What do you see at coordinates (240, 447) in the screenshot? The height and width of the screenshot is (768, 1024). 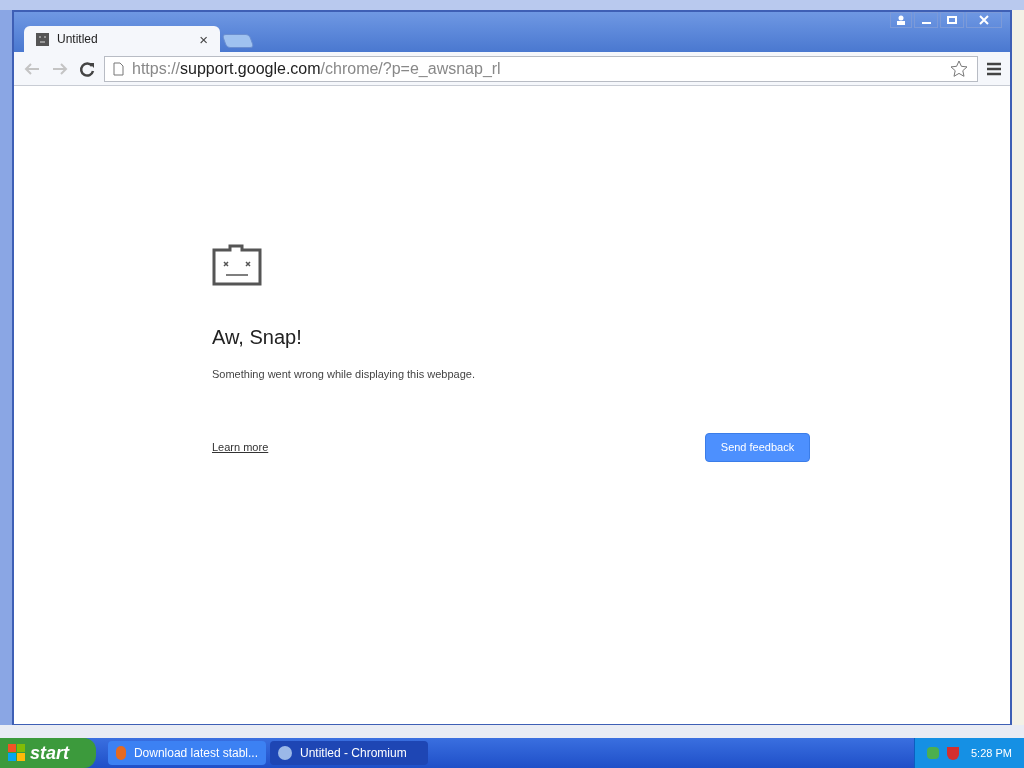 I see `learn-more-link: Learn more` at bounding box center [240, 447].